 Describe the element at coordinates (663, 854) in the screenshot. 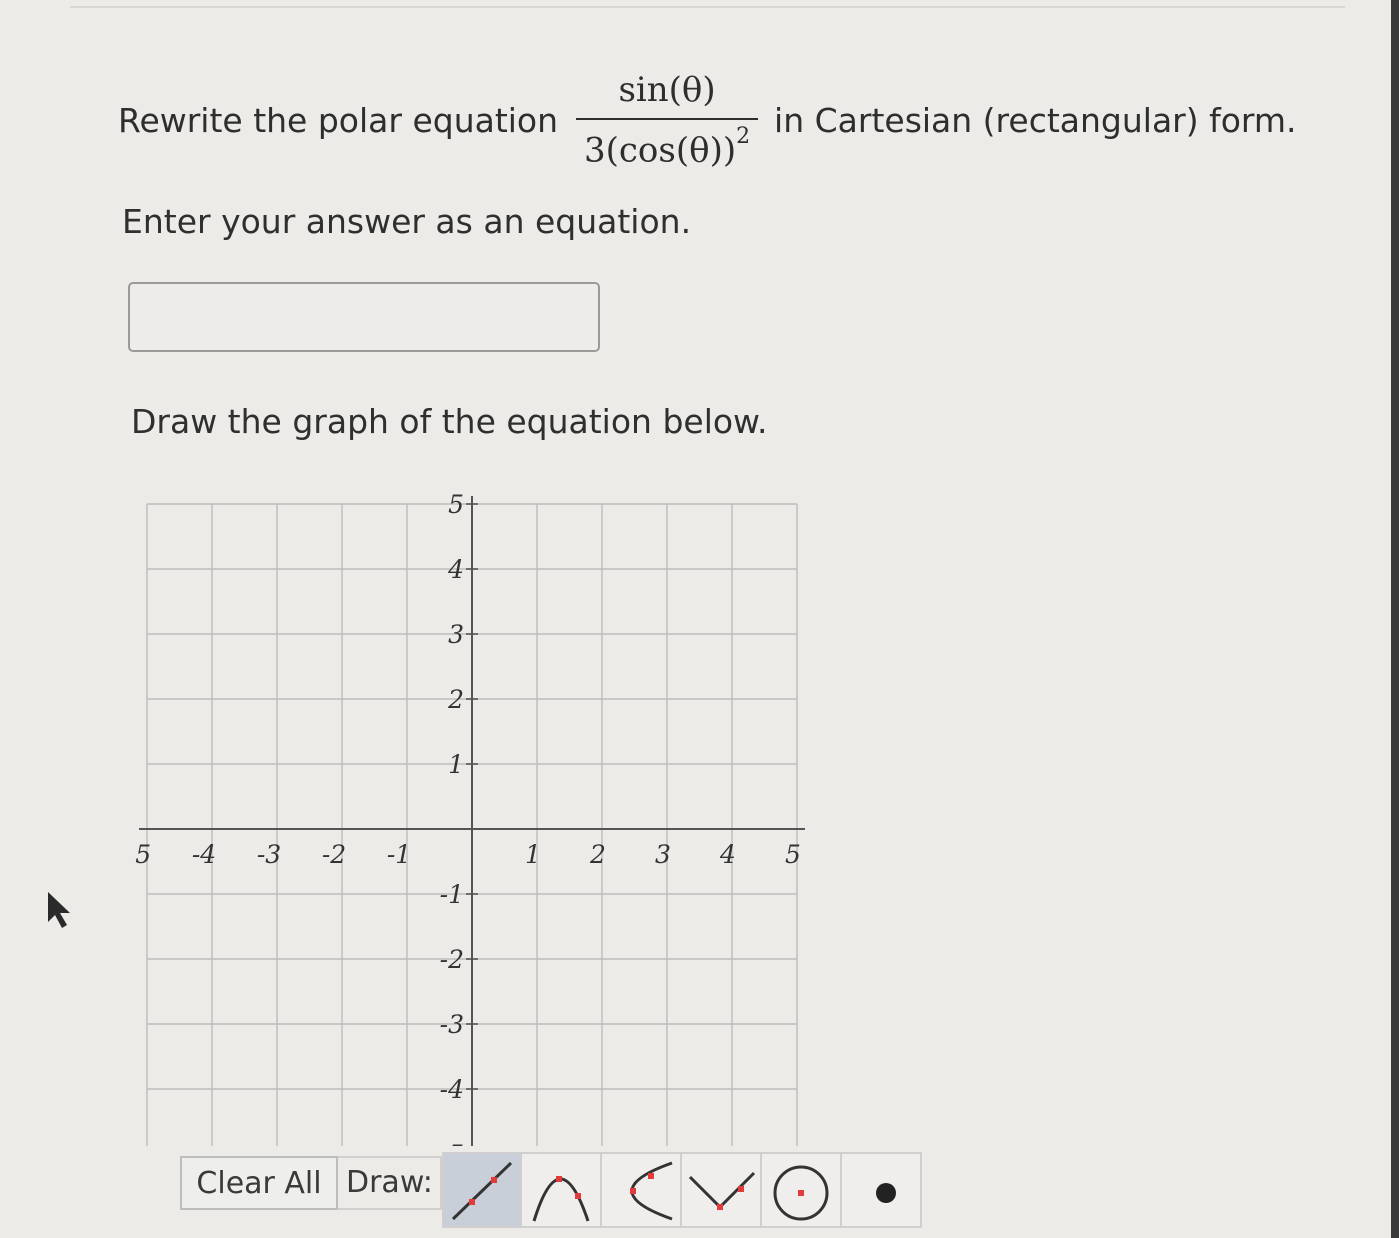

I see `x-tick-label: 3` at that location.